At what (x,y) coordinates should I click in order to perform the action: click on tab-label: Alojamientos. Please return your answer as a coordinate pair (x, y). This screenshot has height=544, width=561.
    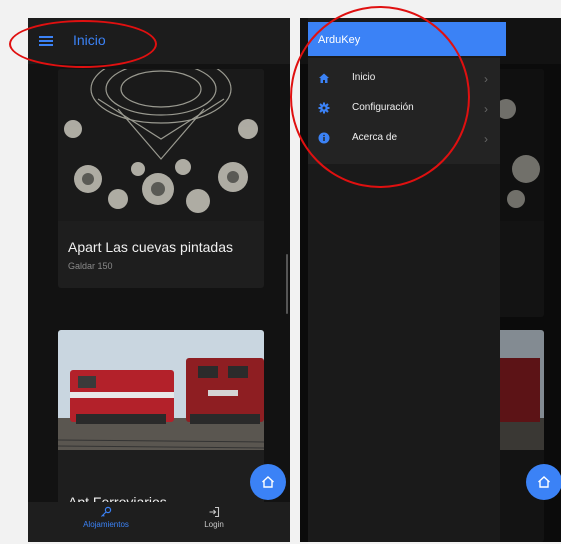
    Looking at the image, I should click on (106, 524).